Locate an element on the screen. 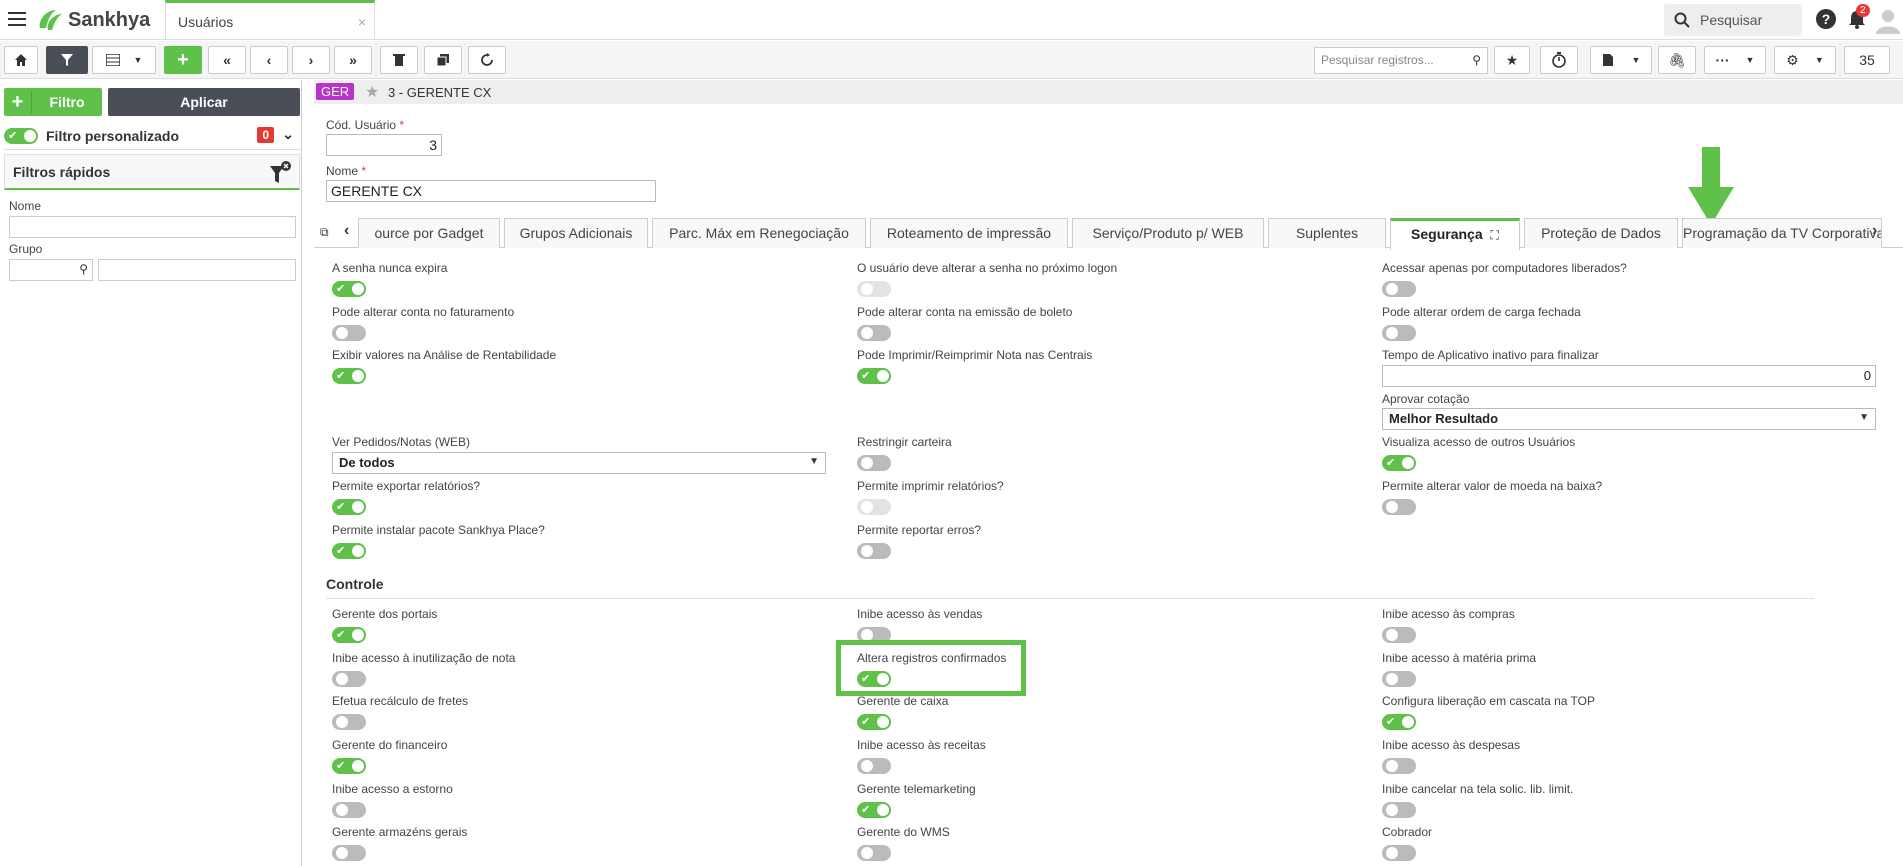  tab-protecao-dados: Proteção de Dados is located at coordinates (1601, 233).